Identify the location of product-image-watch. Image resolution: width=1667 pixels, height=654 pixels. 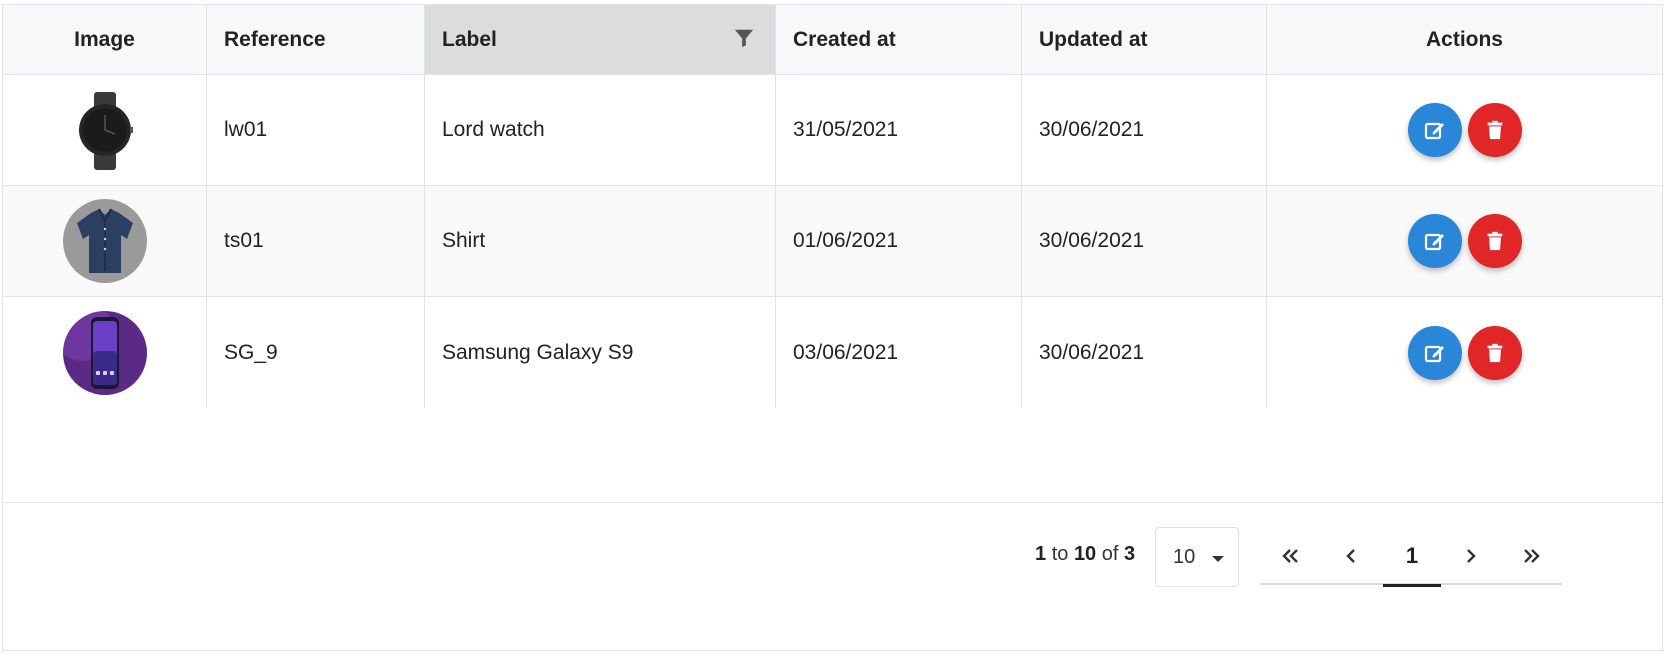
(104, 130).